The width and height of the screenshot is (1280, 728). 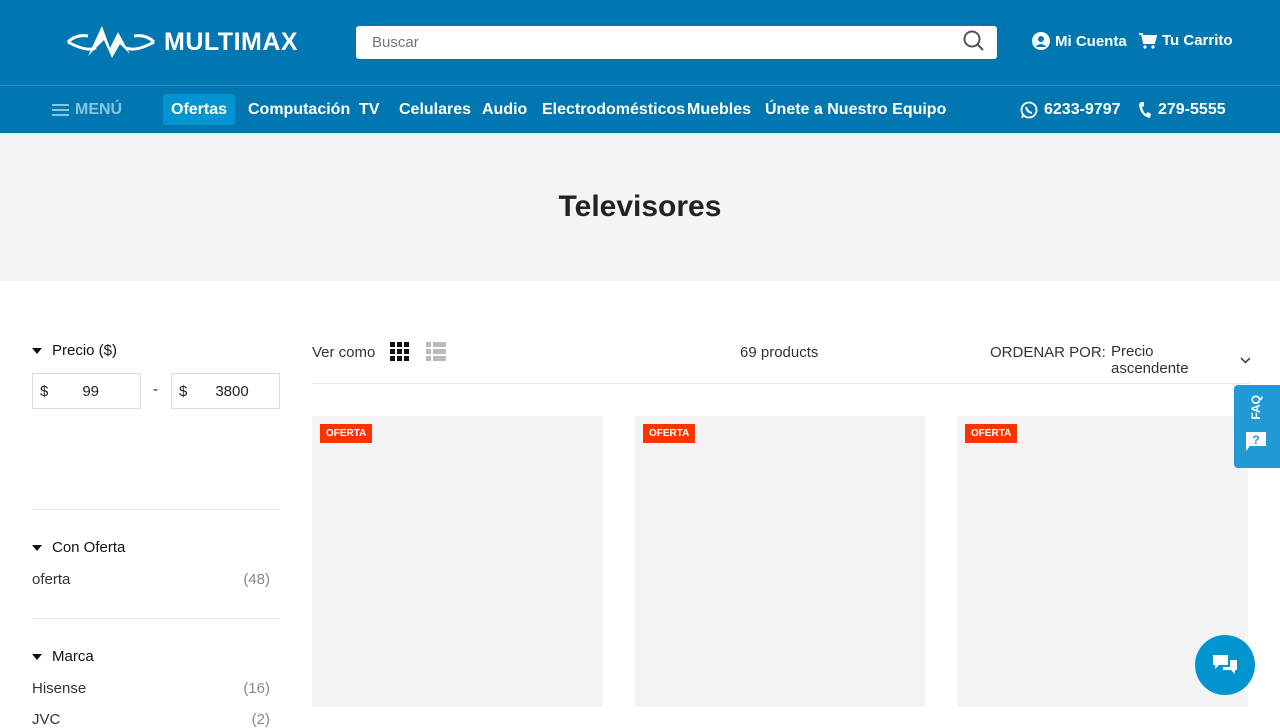 I want to click on nav-celulares: Celulares, so click(x=435, y=109).